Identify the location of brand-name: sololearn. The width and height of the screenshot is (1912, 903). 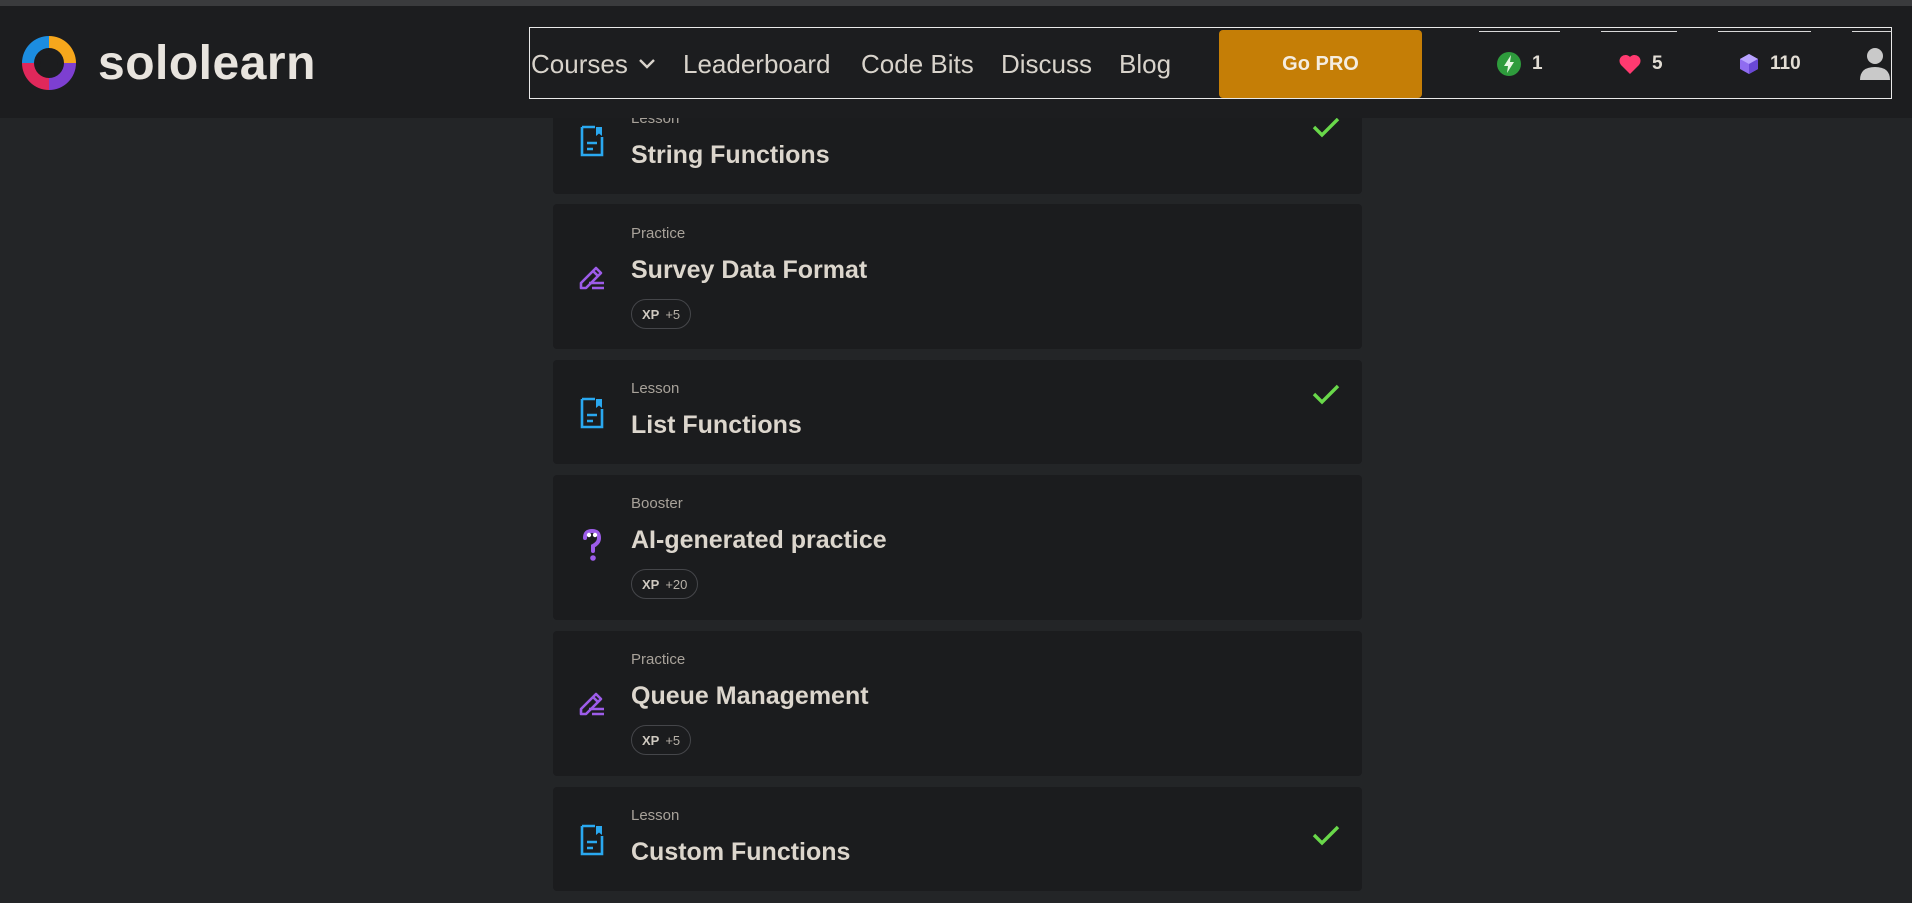
(207, 63).